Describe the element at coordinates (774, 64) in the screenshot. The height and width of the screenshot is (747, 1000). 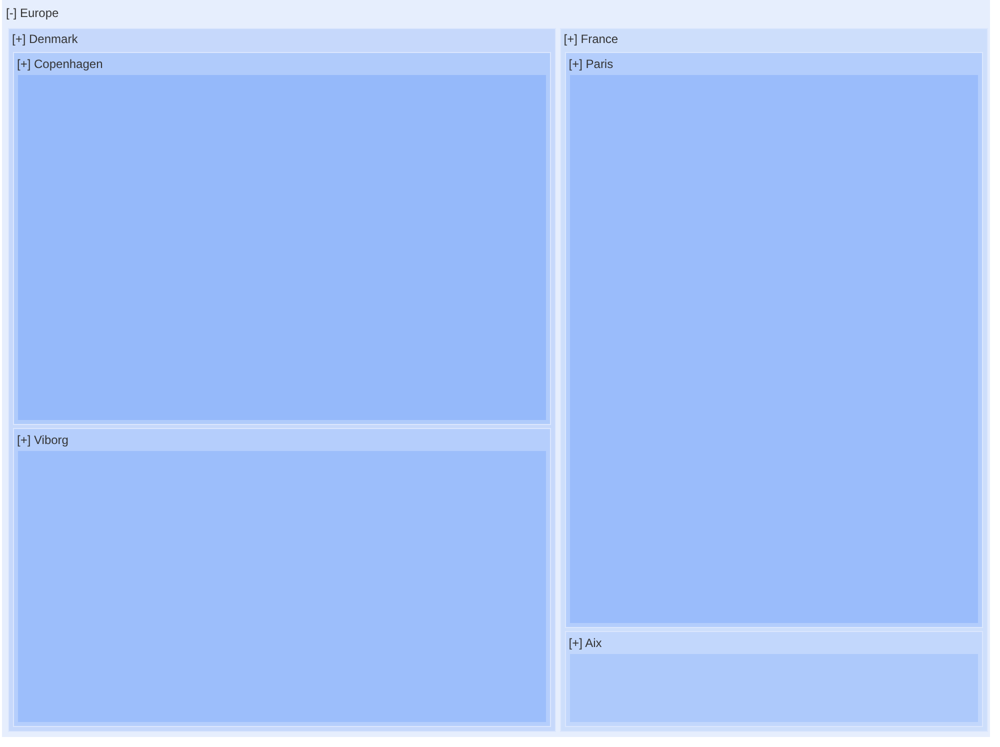
I see `tile-header: [+] Paris` at that location.